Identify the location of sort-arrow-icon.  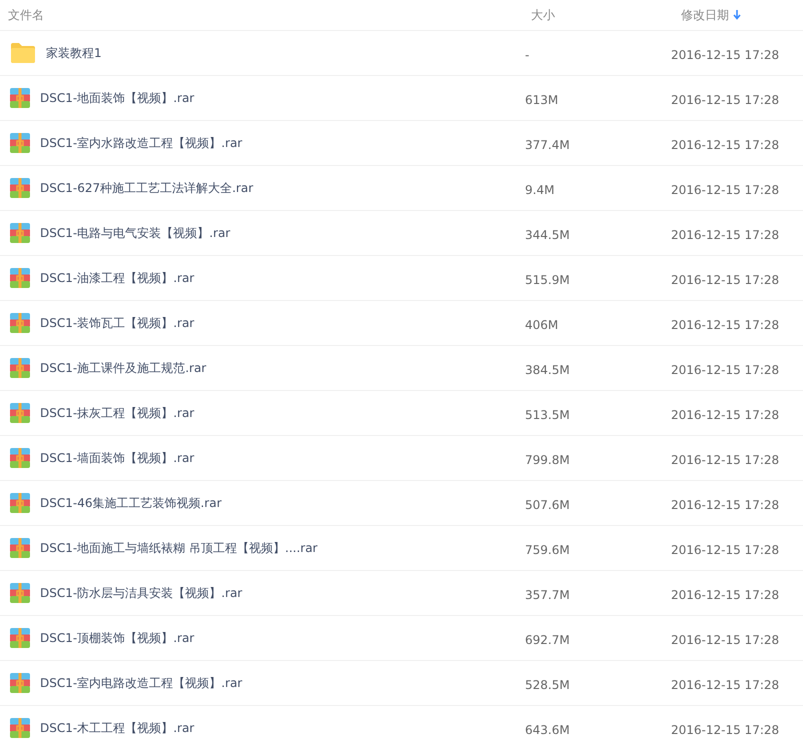
(737, 15).